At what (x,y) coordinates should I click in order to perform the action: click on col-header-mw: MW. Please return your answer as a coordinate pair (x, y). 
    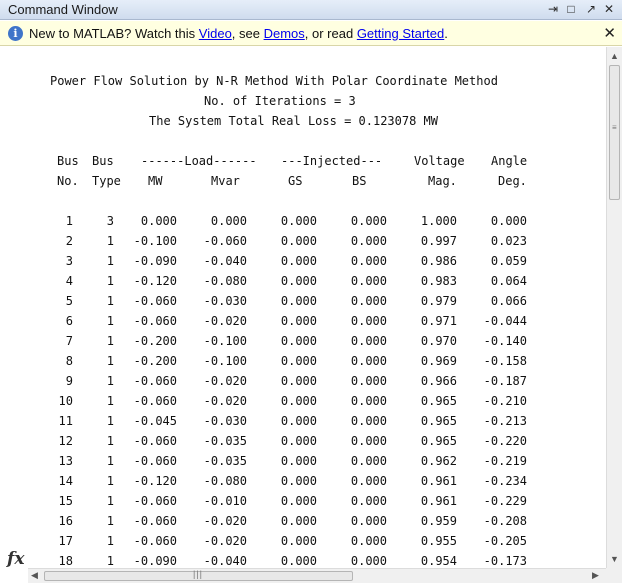
    Looking at the image, I should click on (155, 181).